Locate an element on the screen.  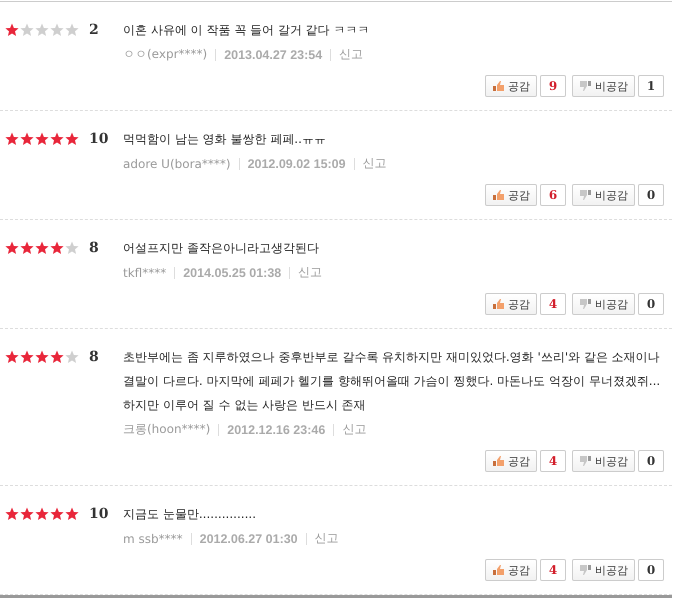
author-name: m ssb**** is located at coordinates (153, 539).